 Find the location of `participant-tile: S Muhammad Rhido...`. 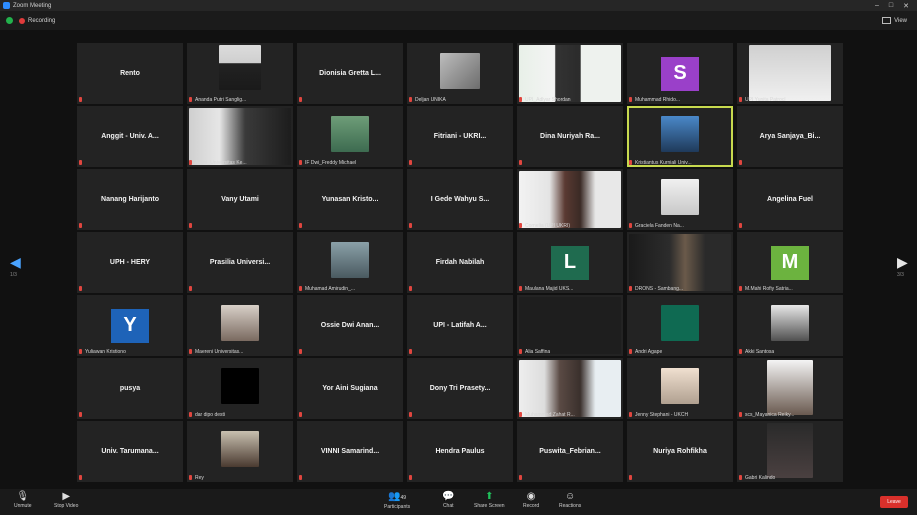

participant-tile: S Muhammad Rhido... is located at coordinates (680, 73).